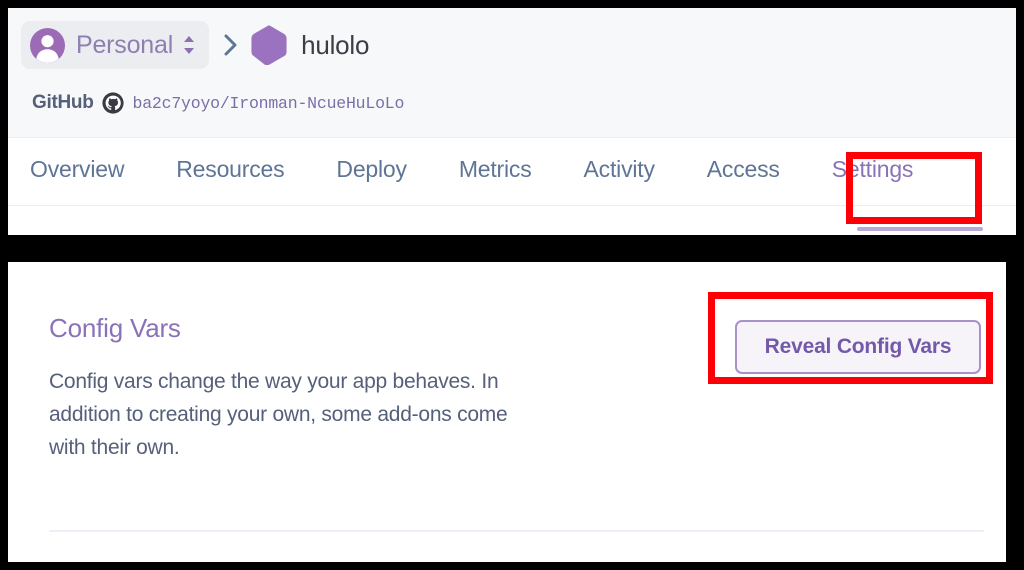  What do you see at coordinates (189, 45) in the screenshot?
I see `chevron-up-down-icon` at bounding box center [189, 45].